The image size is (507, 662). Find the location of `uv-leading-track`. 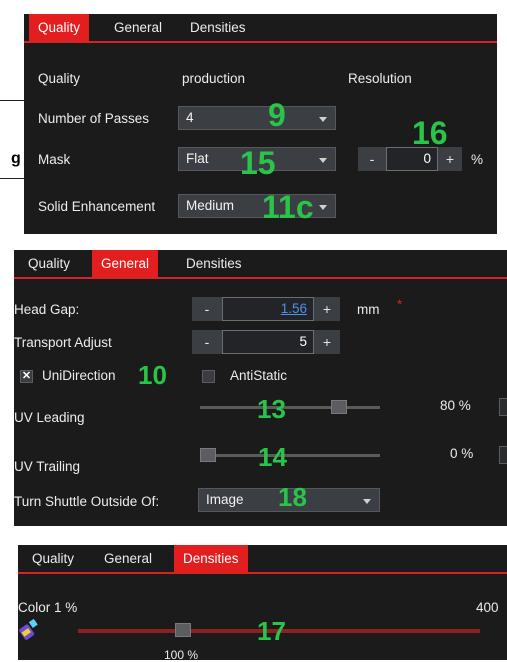

uv-leading-track is located at coordinates (290, 407).